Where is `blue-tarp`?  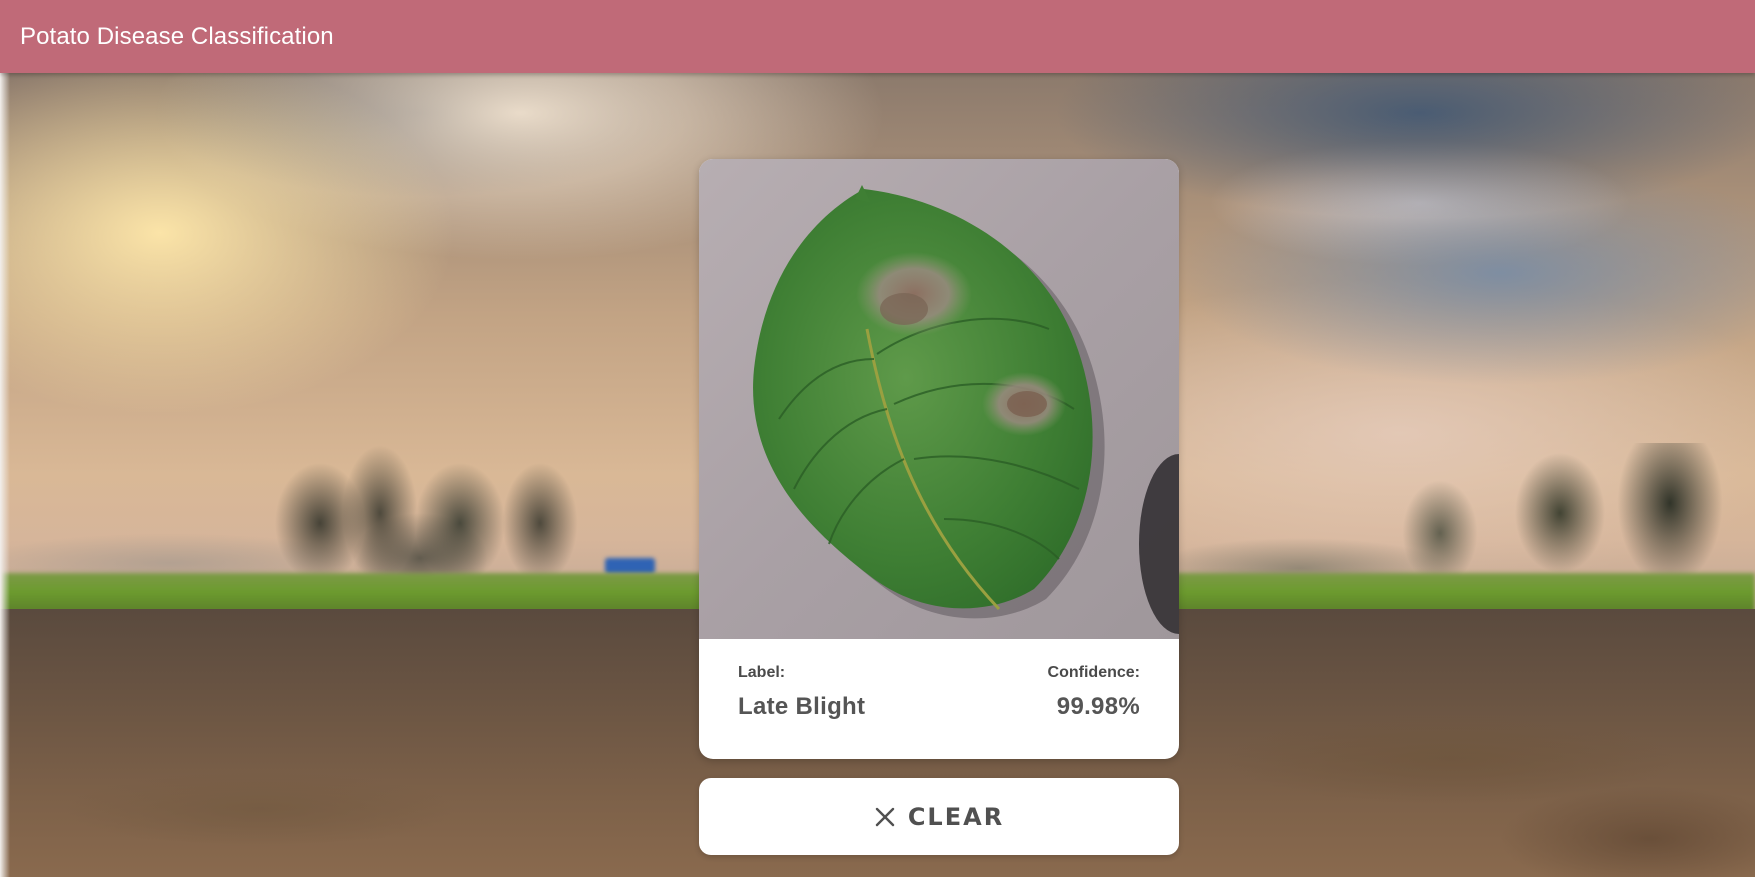
blue-tarp is located at coordinates (630, 566).